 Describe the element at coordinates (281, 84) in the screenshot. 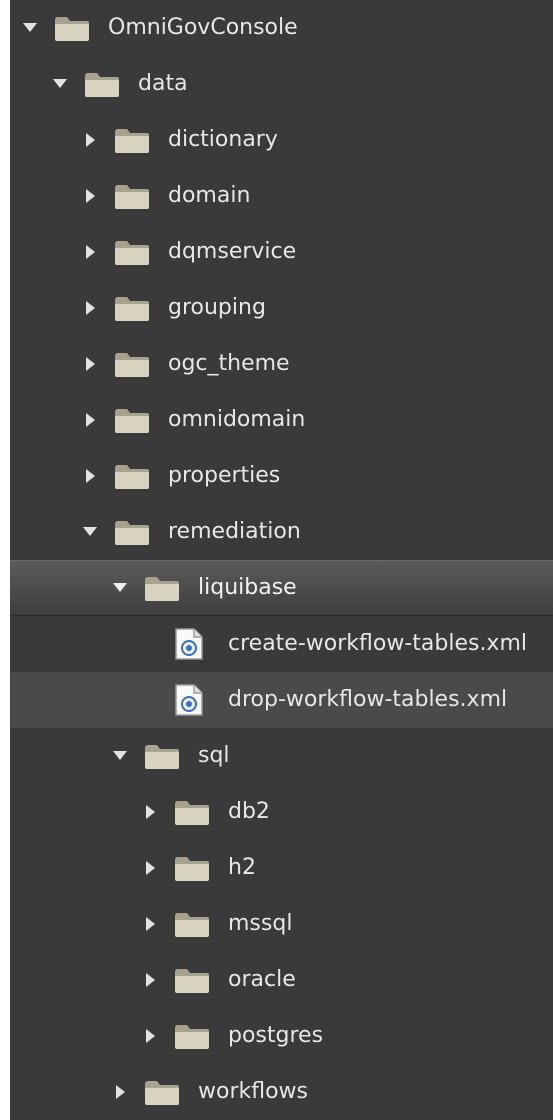

I see `tree-node-data: data` at that location.